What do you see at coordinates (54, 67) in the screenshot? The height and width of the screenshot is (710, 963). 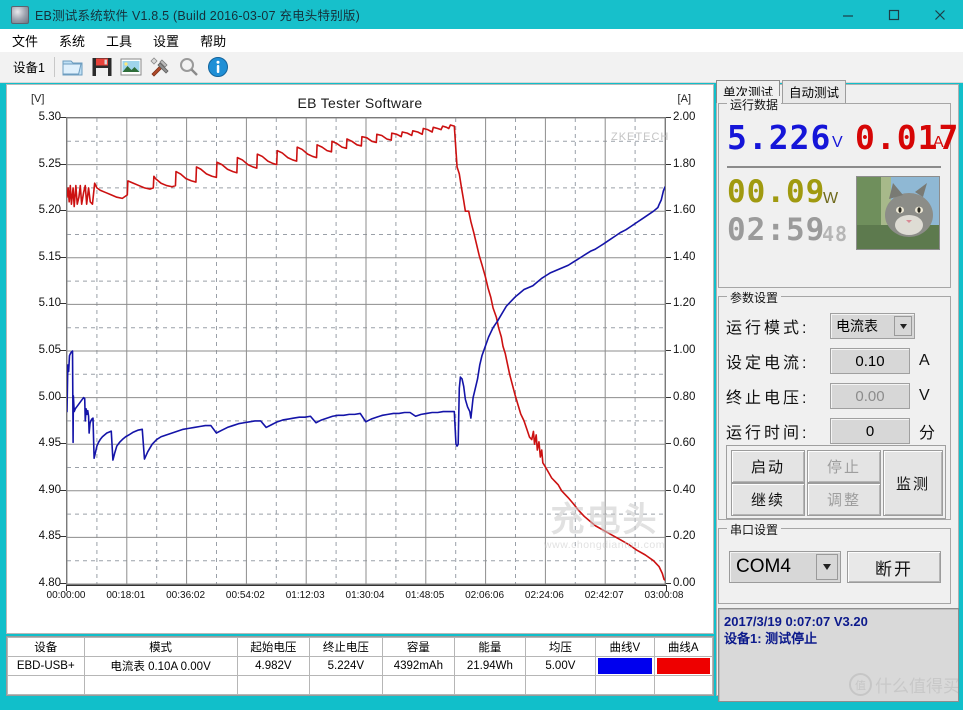 I see `toolbar-separator` at bounding box center [54, 67].